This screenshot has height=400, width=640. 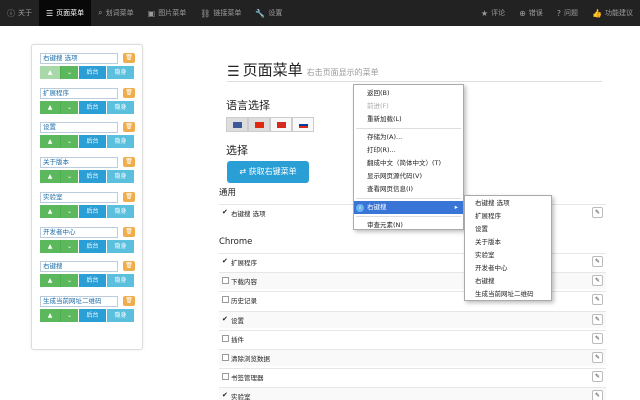 I want to click on menu-option-row: 插件 ✎, so click(x=412, y=338).